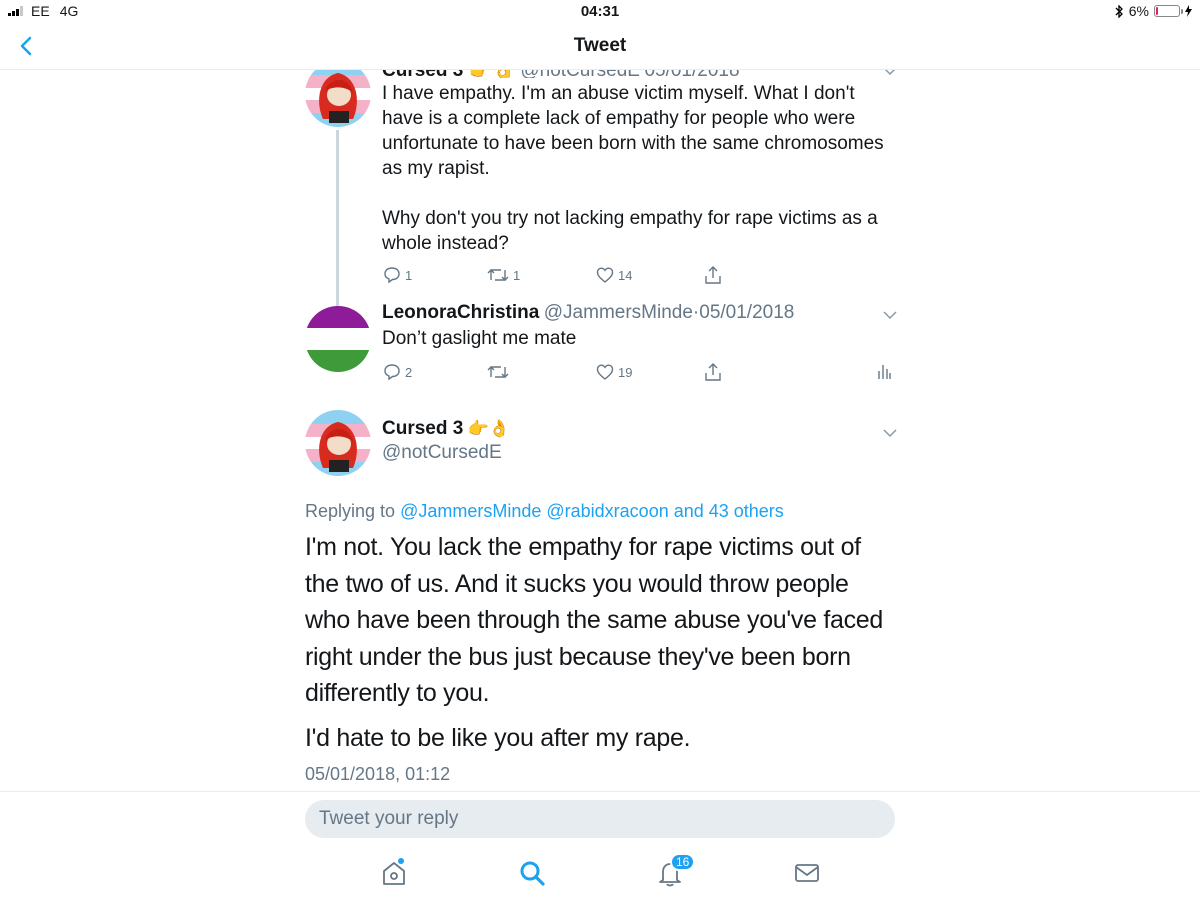 The height and width of the screenshot is (900, 1200). What do you see at coordinates (449, 74) in the screenshot?
I see `tweet-author-name: Cursed 3 👉👌` at bounding box center [449, 74].